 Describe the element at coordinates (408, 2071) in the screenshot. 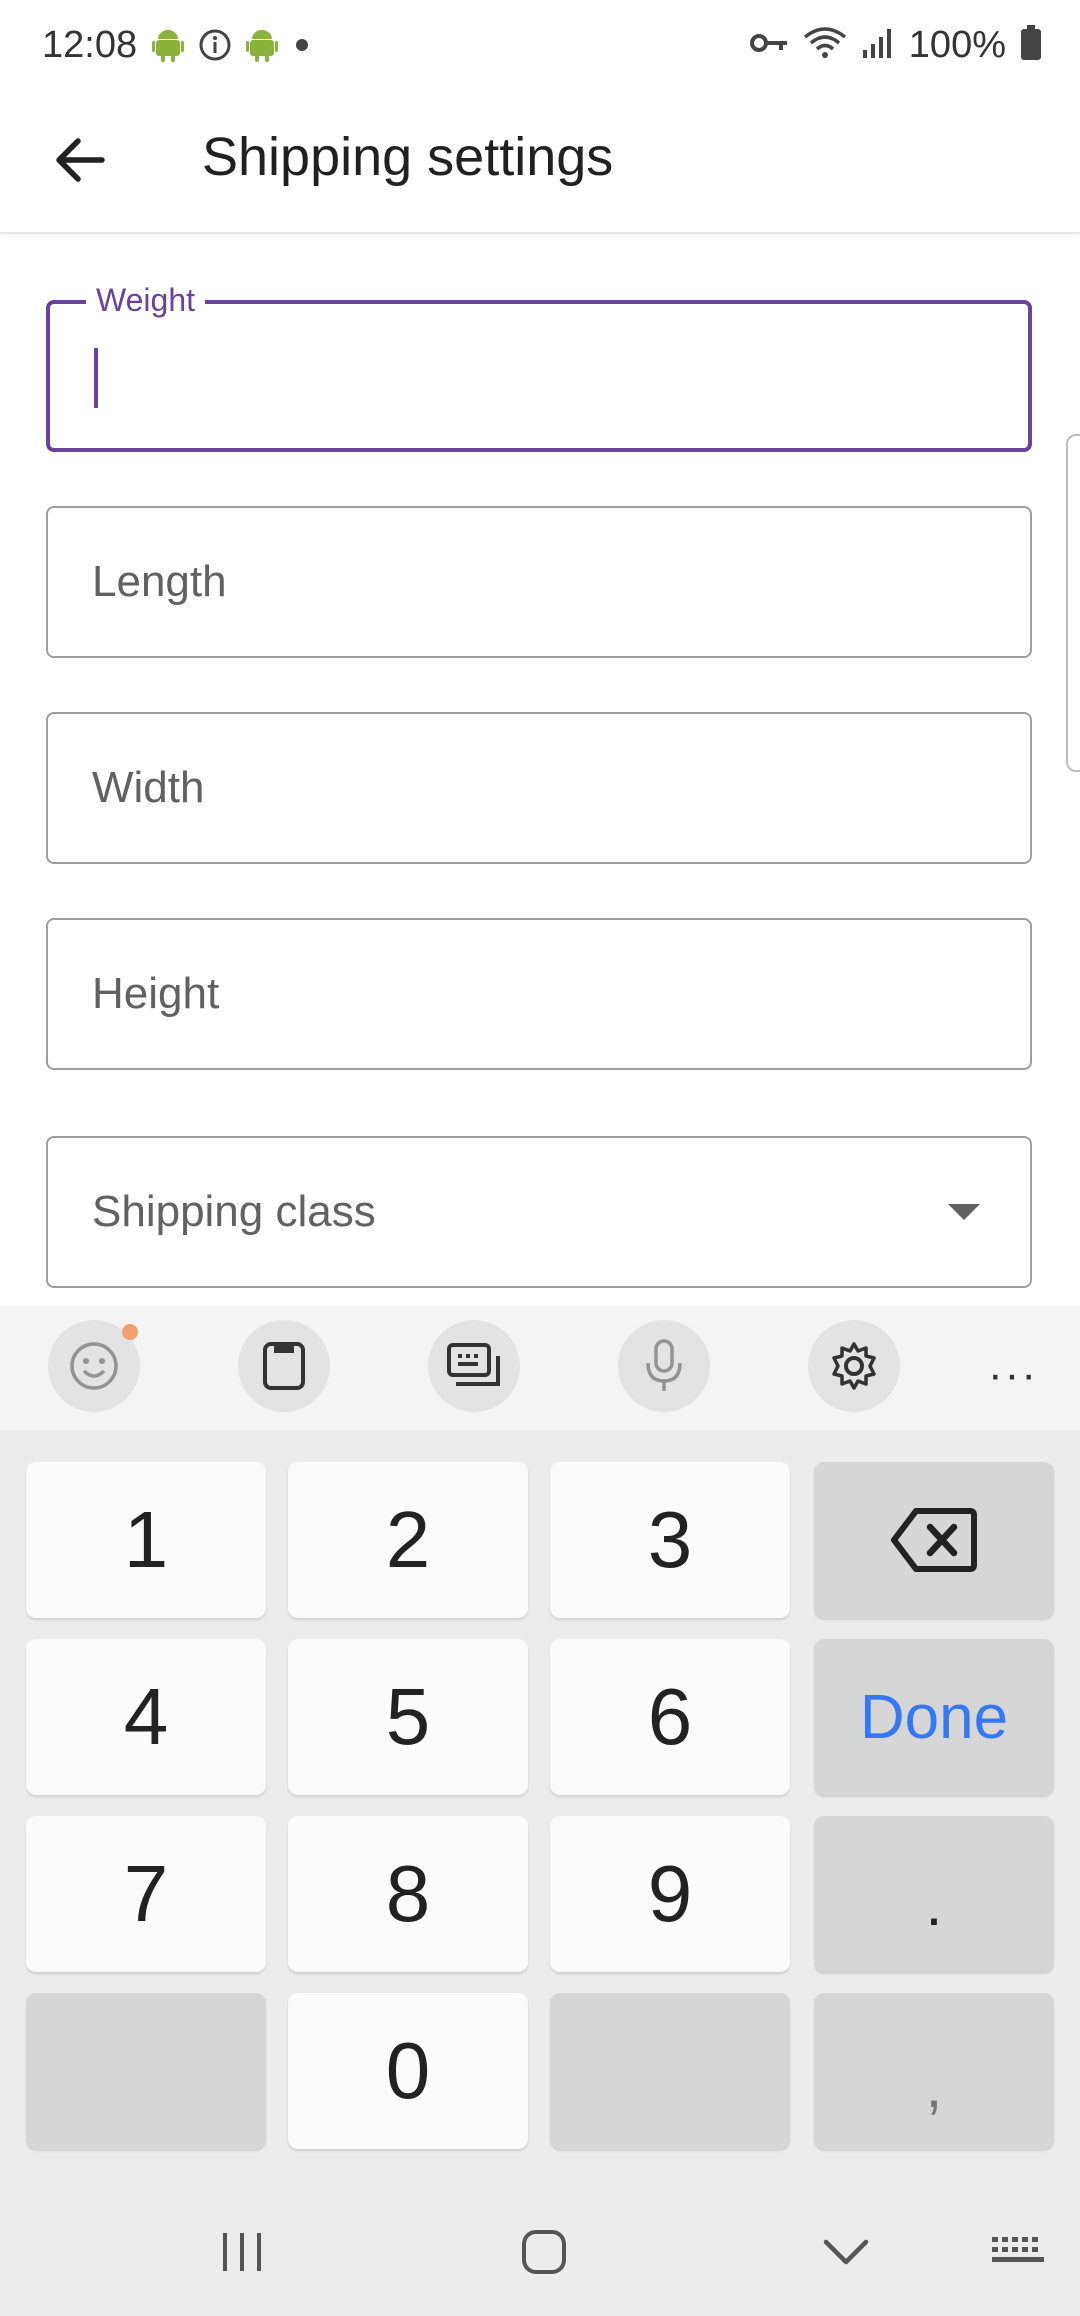

I see `key-0: 0` at that location.